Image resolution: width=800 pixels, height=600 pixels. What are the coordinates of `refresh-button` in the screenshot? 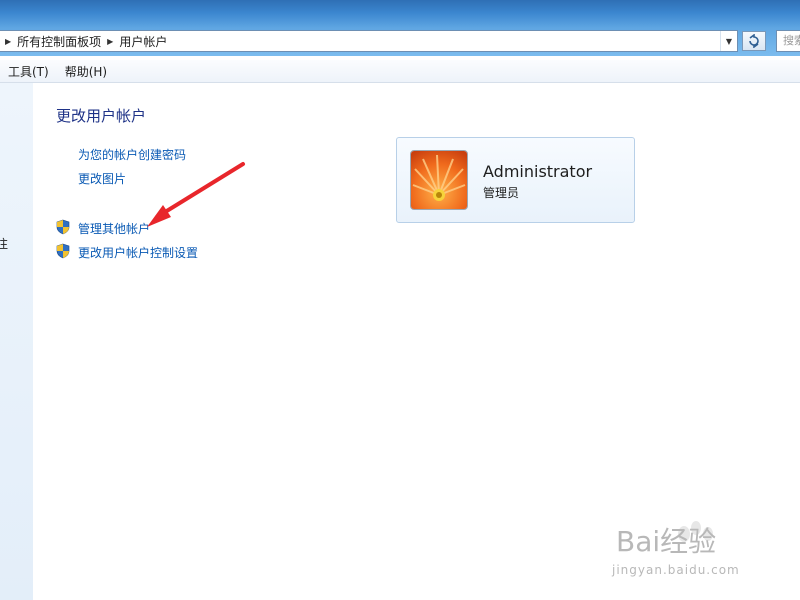 It's located at (754, 41).